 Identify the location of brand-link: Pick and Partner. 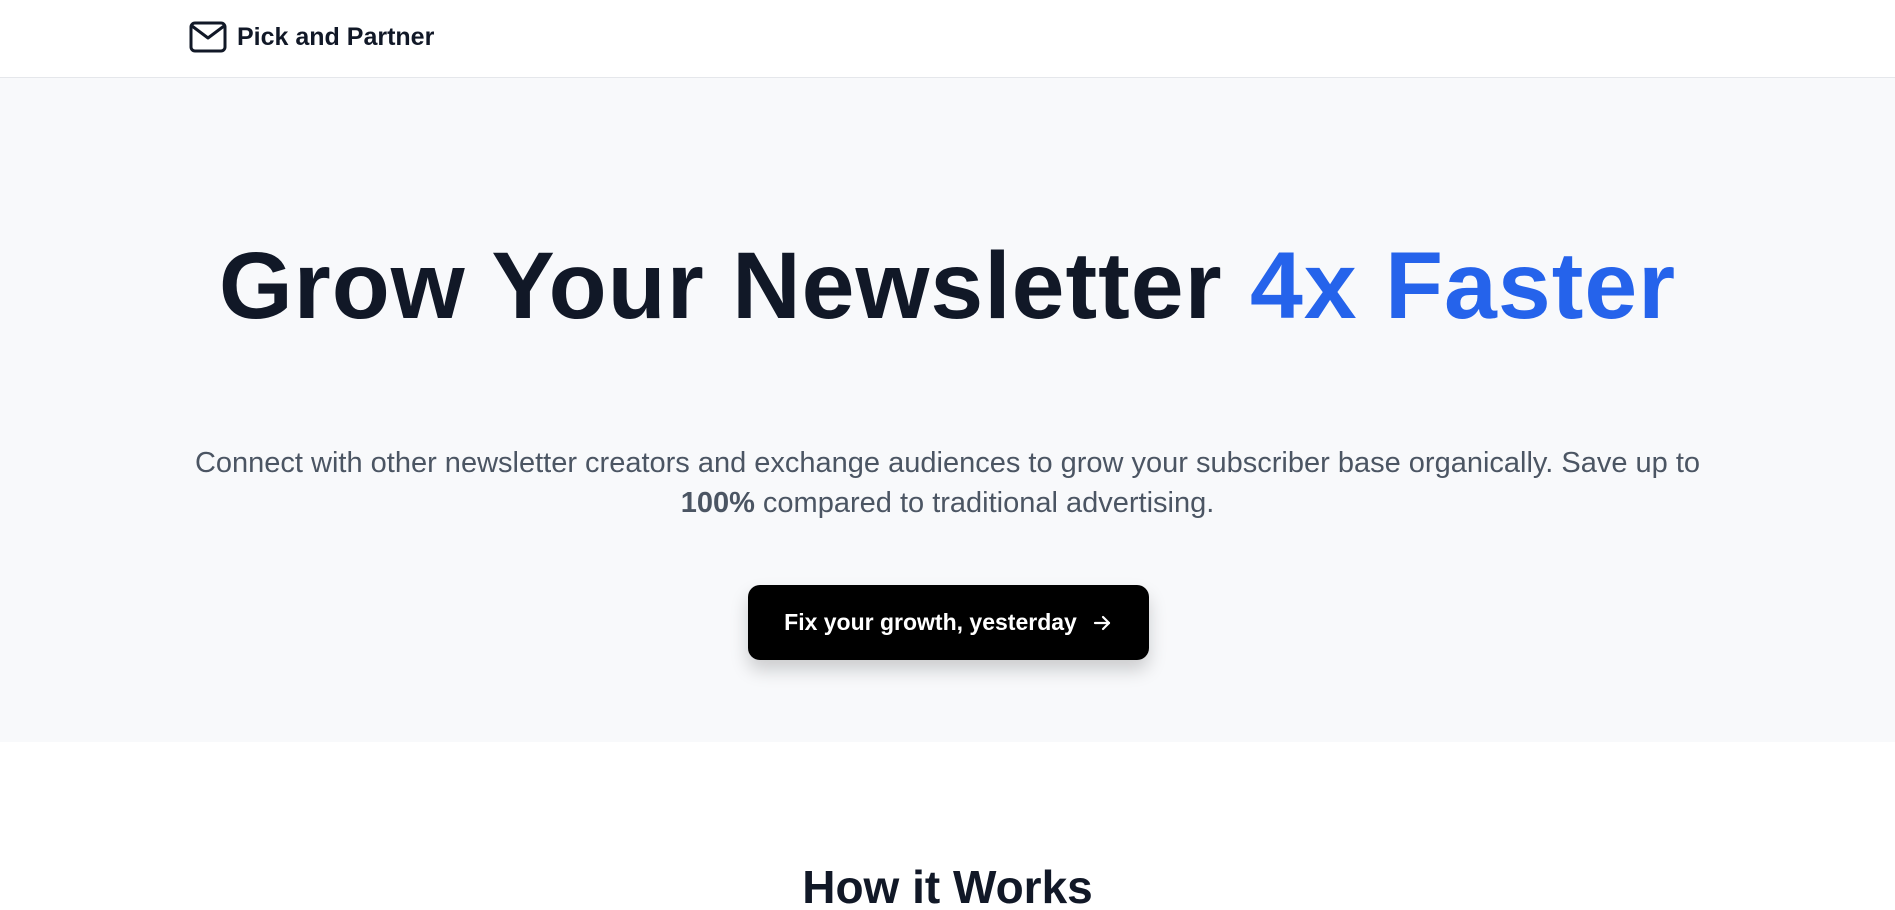
(311, 37).